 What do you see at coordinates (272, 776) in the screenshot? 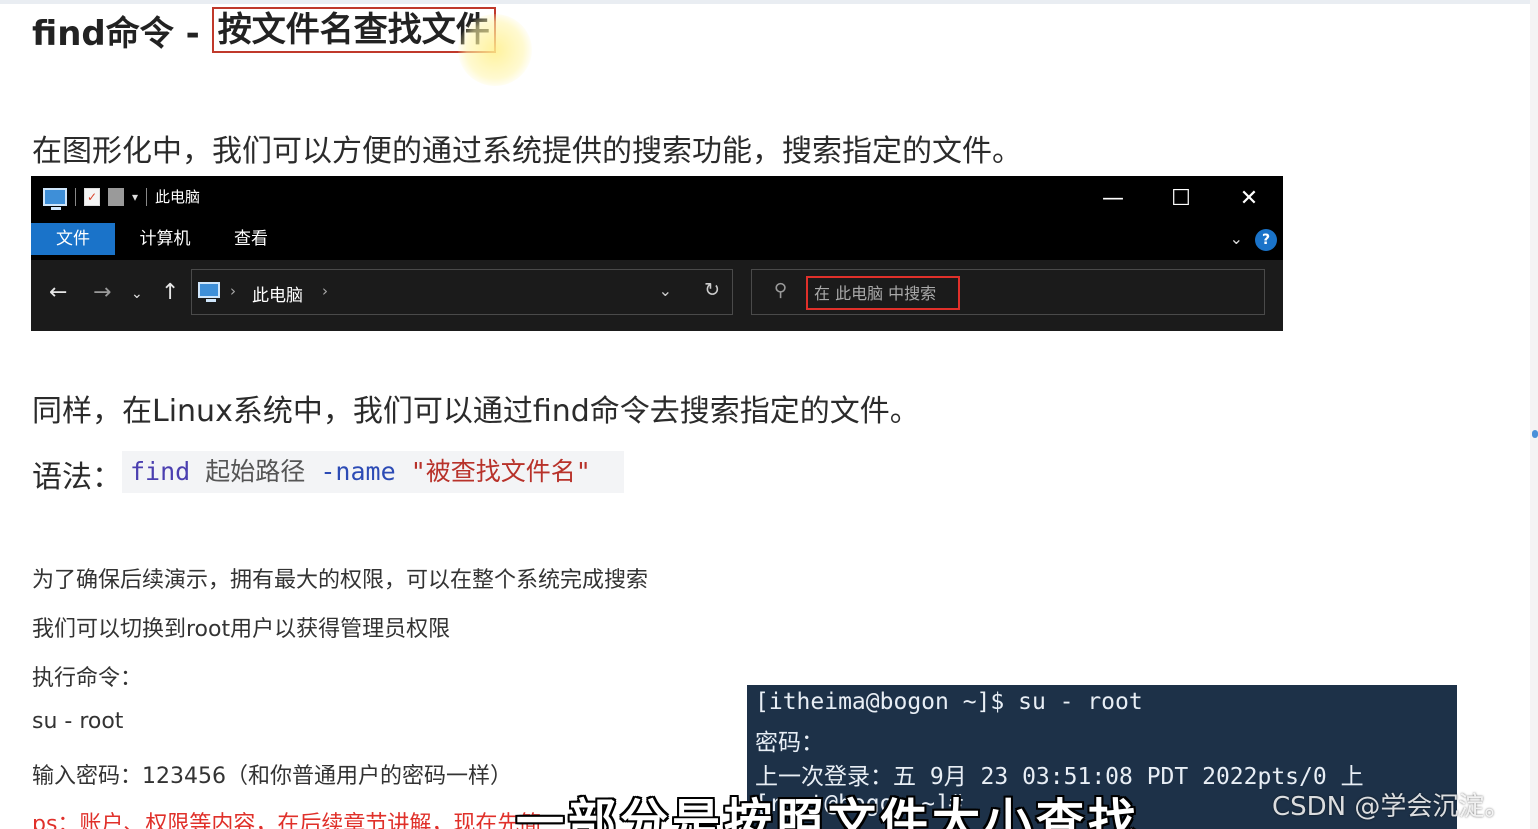
I see `note-line: 输入密码：123456（和你普通用户的密码一样）` at bounding box center [272, 776].